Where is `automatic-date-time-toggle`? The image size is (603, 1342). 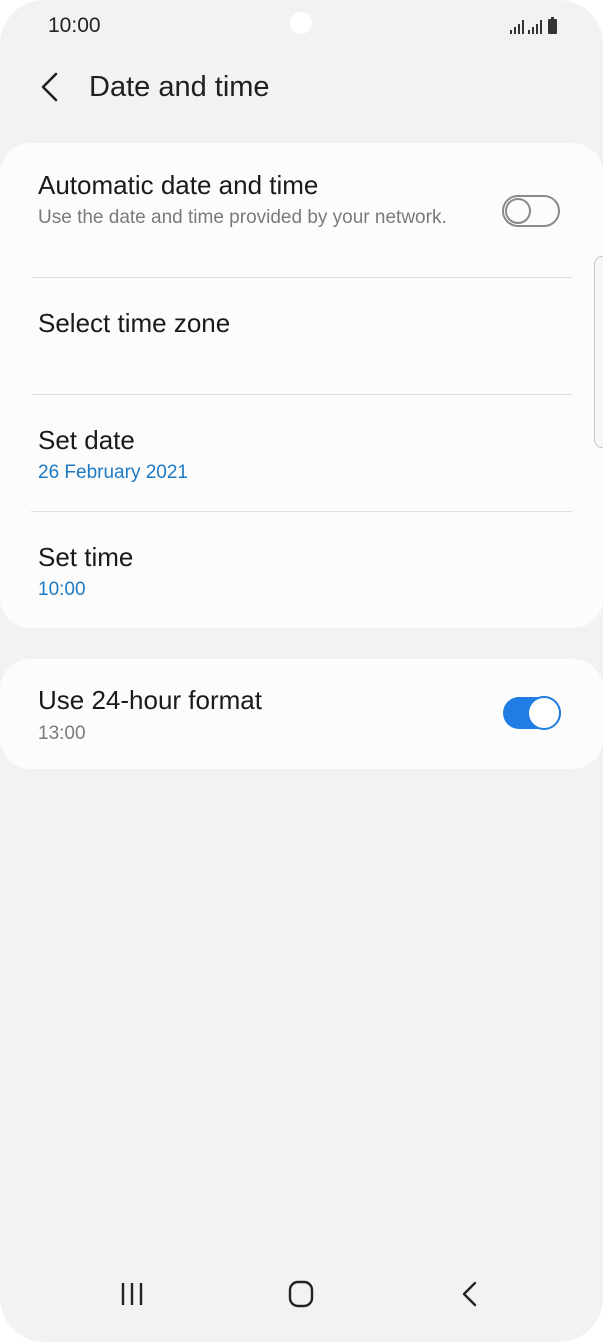 automatic-date-time-toggle is located at coordinates (531, 211).